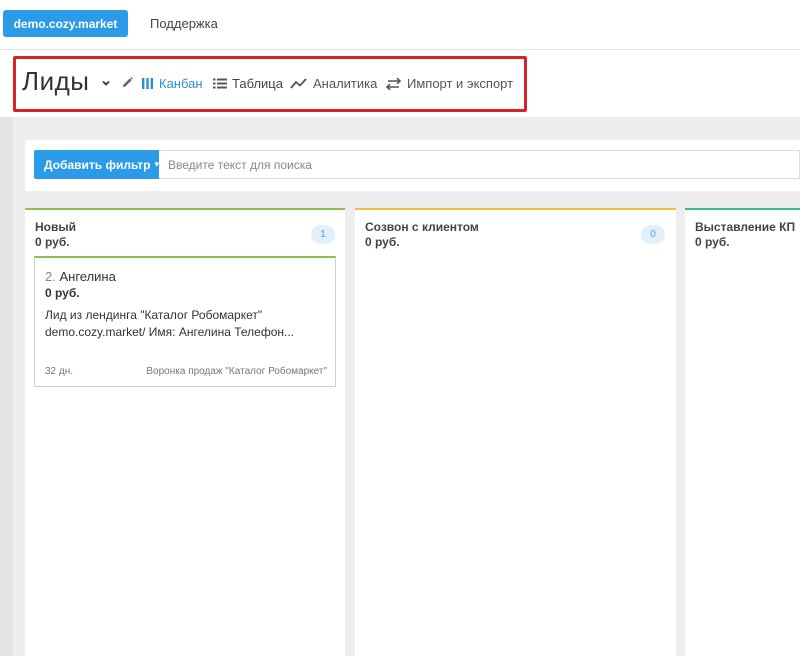 This screenshot has height=656, width=800. What do you see at coordinates (55, 81) in the screenshot?
I see `page-title: Лиды` at bounding box center [55, 81].